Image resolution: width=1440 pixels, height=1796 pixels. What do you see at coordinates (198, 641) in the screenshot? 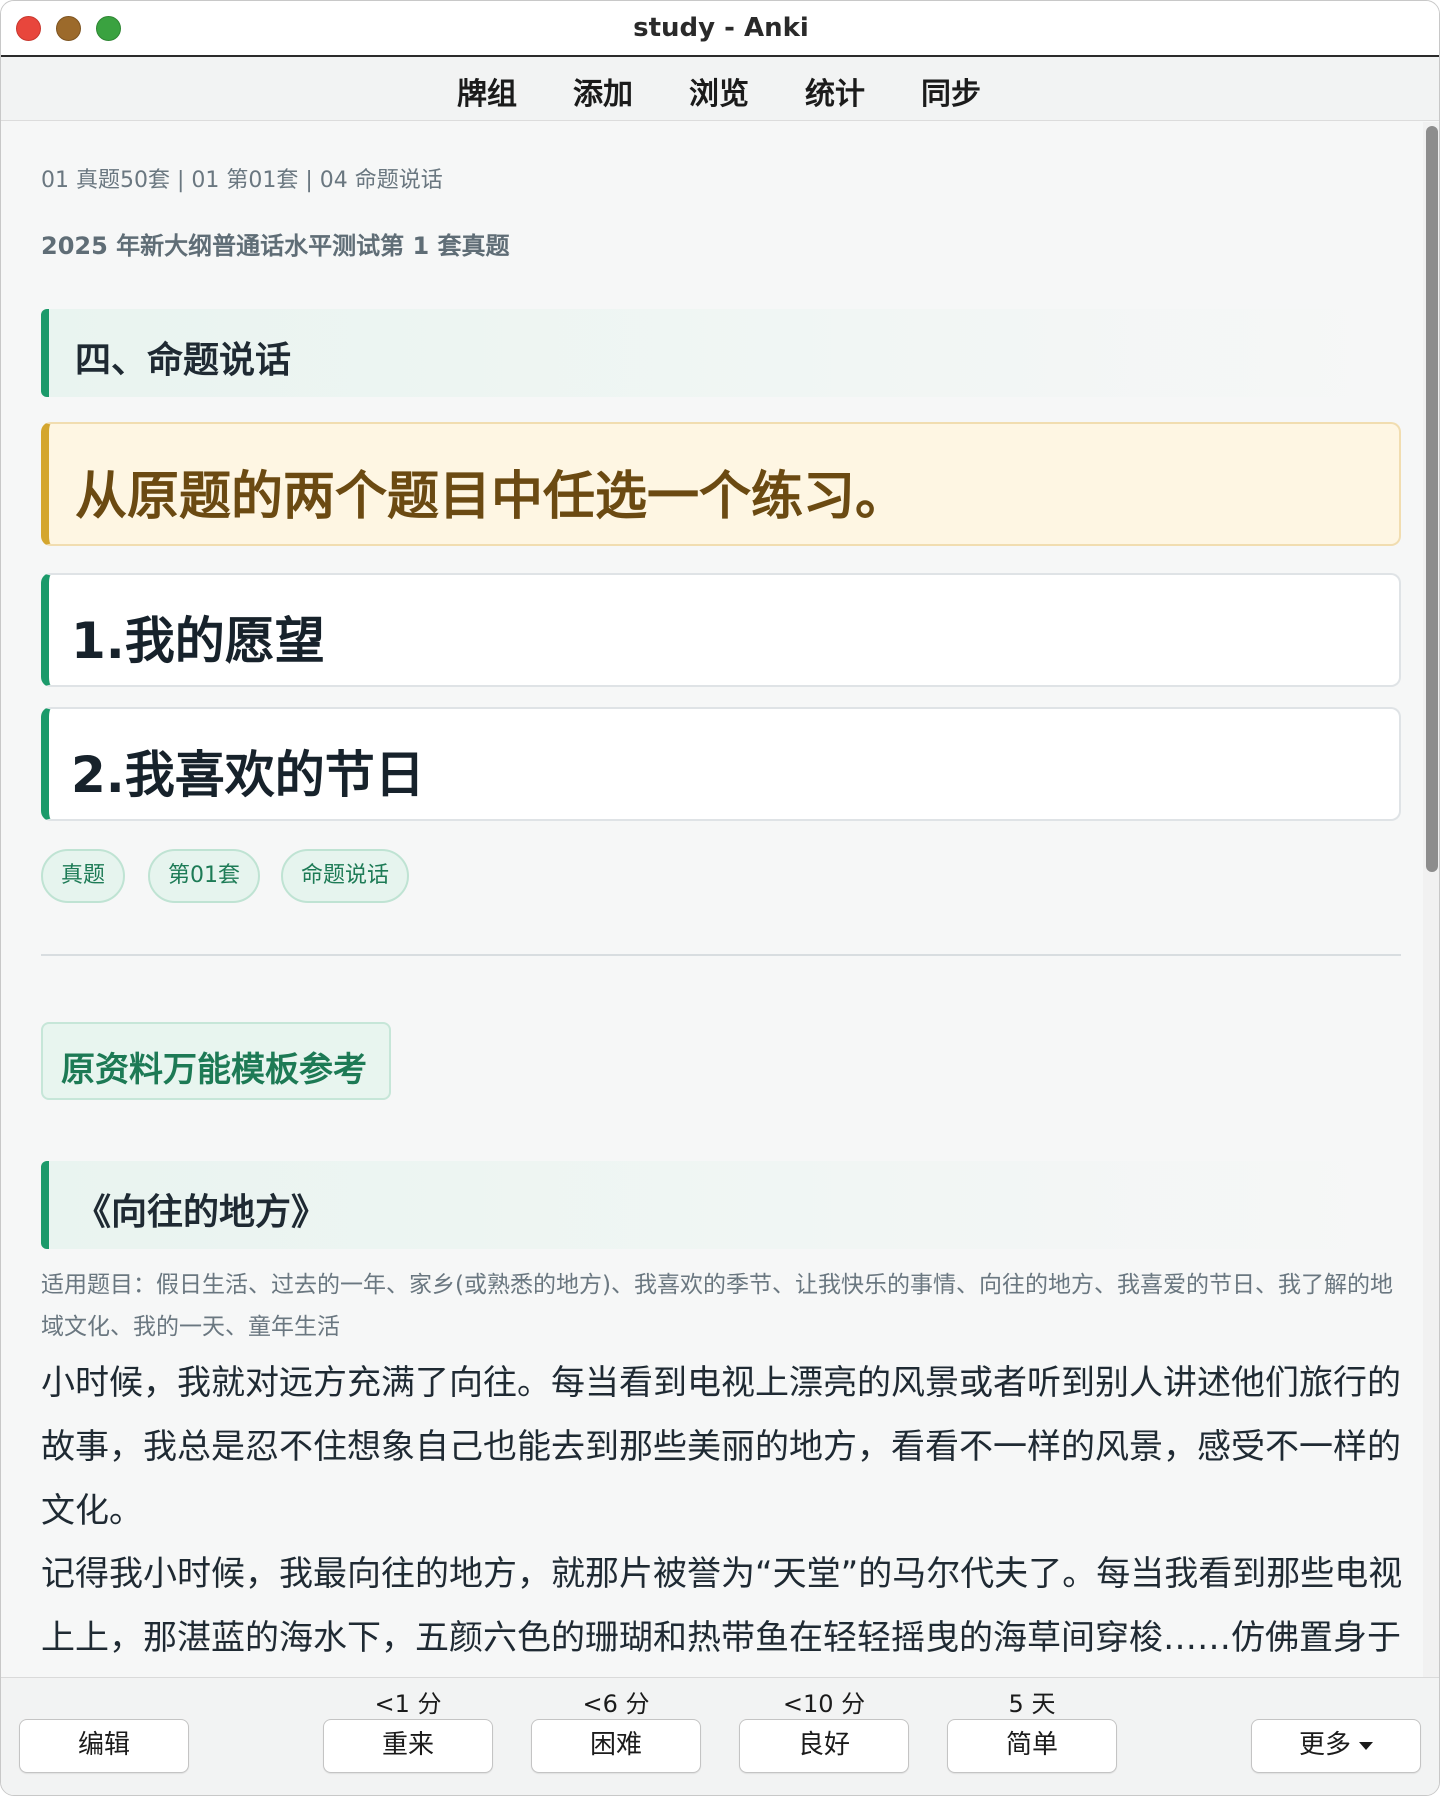
I see `topic-title: 1.我的愿望` at bounding box center [198, 641].